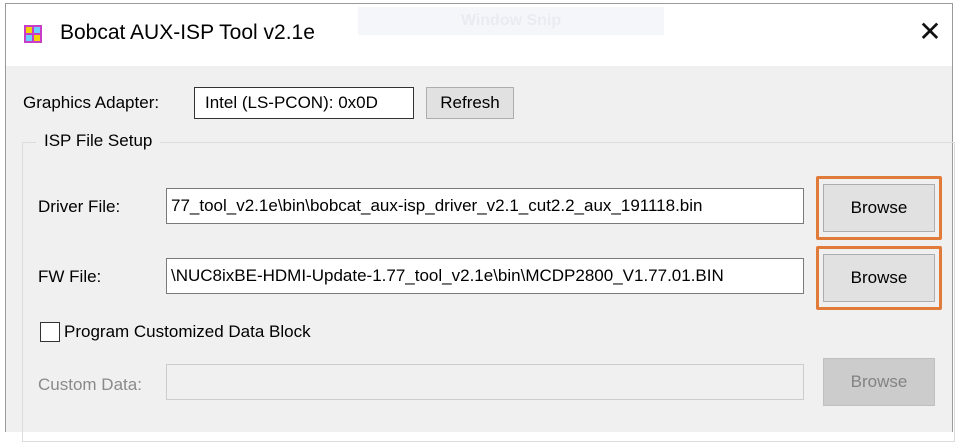 This screenshot has width=958, height=442. Describe the element at coordinates (187, 332) in the screenshot. I see `program-custom-data-label: Program Customized Data Block` at that location.